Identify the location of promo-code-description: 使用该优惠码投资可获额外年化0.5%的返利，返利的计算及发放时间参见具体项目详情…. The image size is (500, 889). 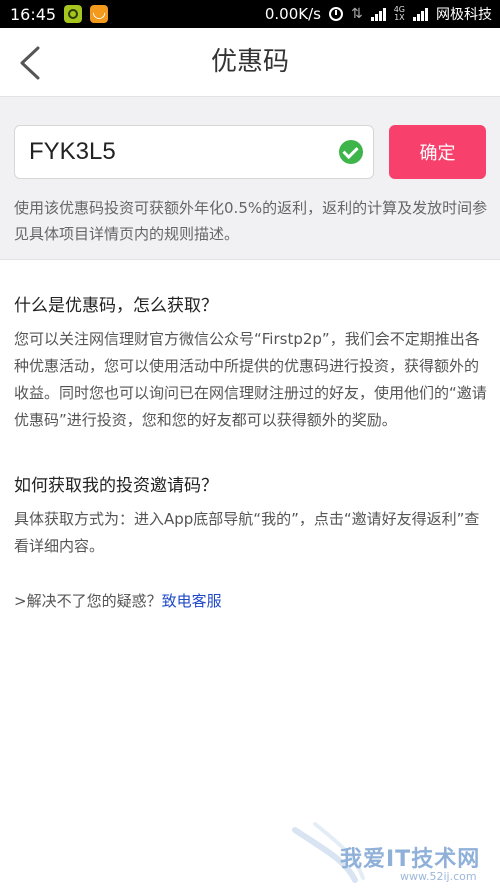
(251, 221).